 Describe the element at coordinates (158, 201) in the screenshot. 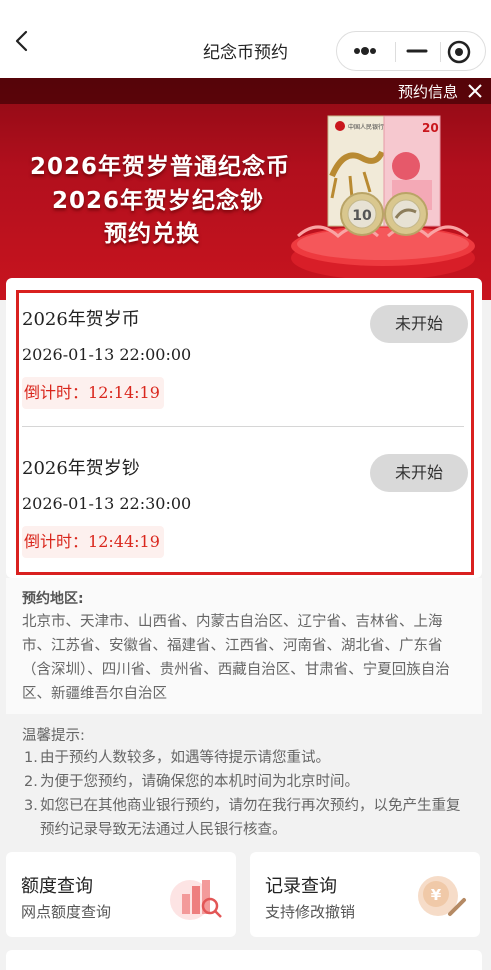

I see `banner-line-2: 2026年贺岁纪念钞` at that location.